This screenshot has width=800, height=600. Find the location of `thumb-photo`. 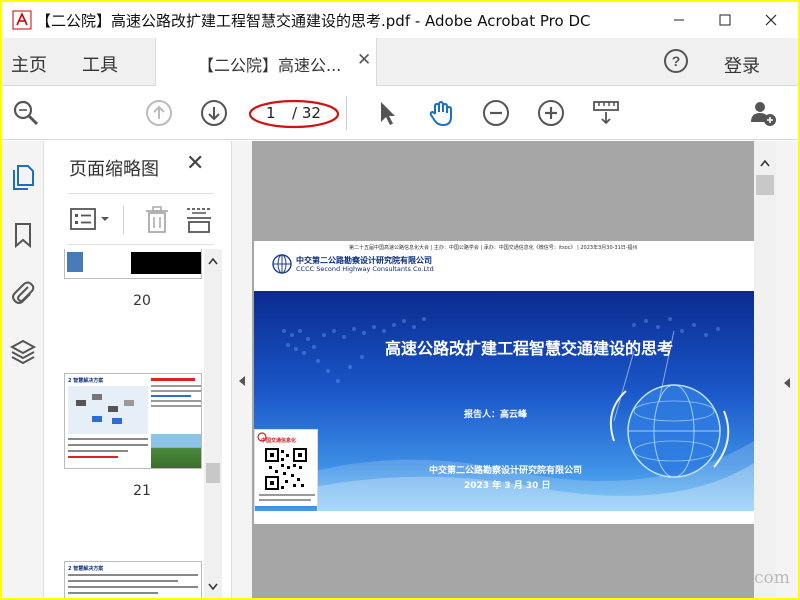

thumb-photo is located at coordinates (176, 451).